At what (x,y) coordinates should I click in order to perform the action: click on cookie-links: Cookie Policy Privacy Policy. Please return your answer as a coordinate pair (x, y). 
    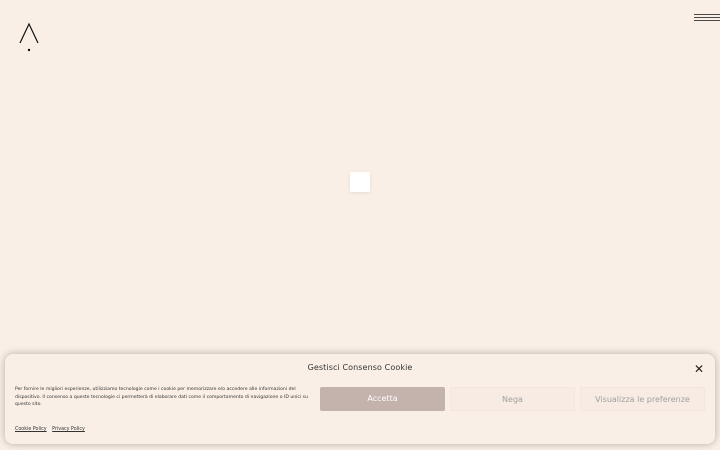
    Looking at the image, I should click on (52, 429).